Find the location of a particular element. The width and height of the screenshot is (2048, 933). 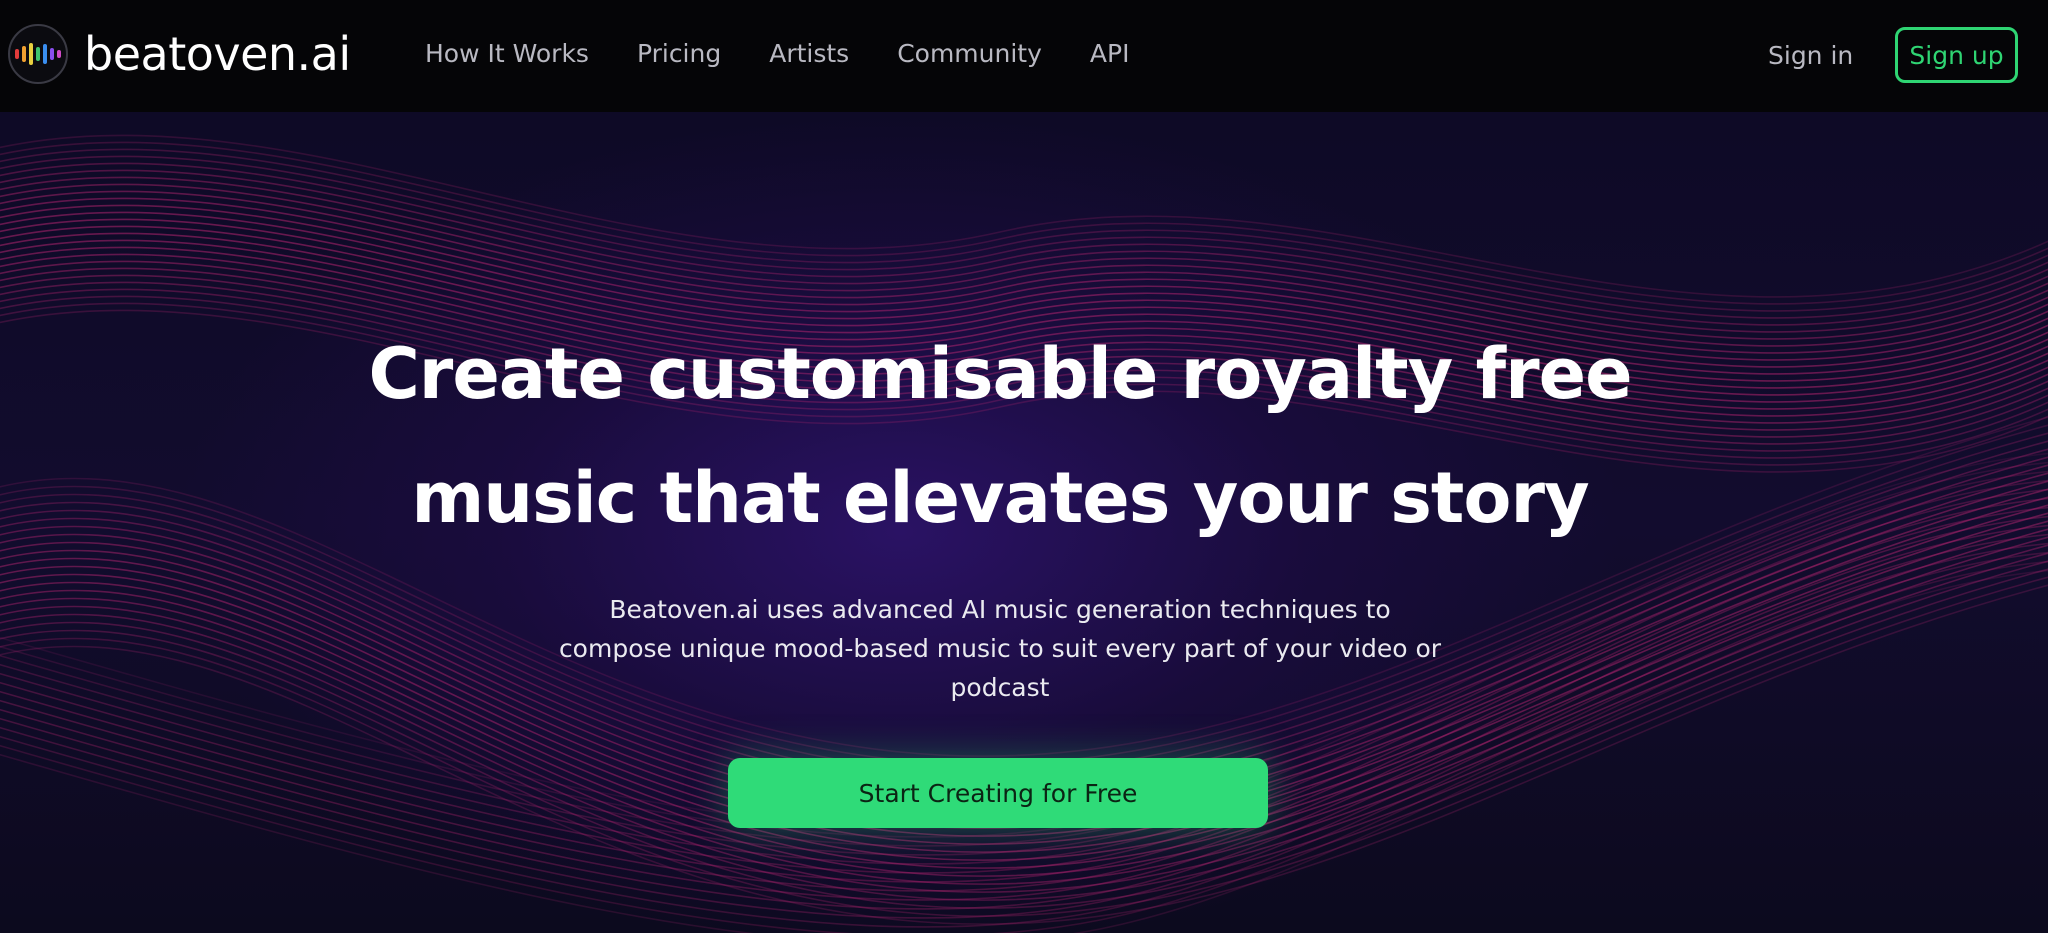

brand-logo: beatoven.ai is located at coordinates (179, 54).